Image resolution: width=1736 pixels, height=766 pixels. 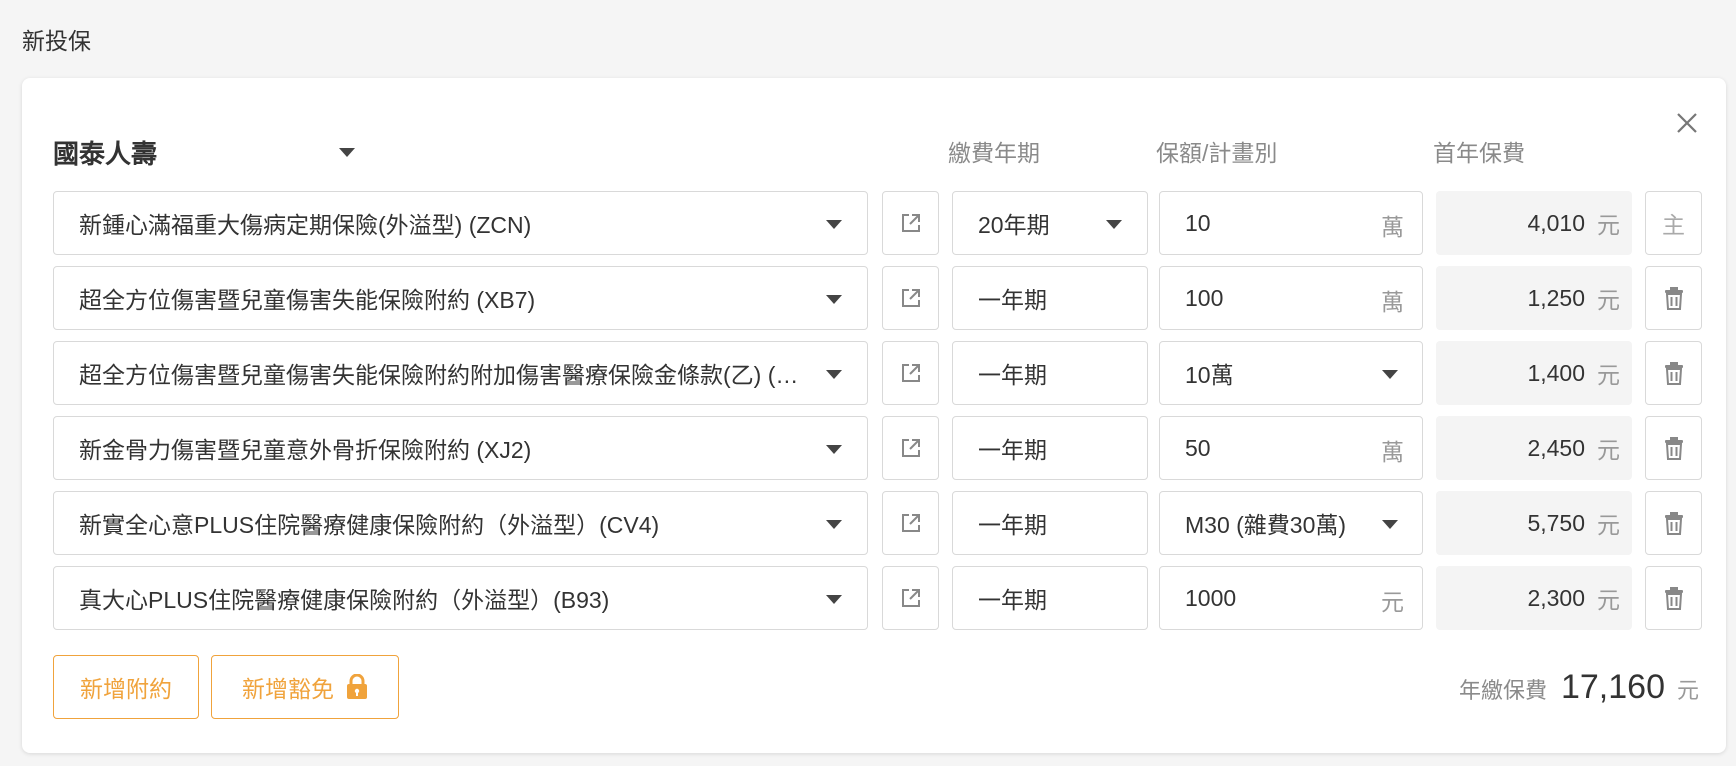 I want to click on coverage-row: 新金骨力傷害暨兒童意外骨折保險附約 (XJ2) 一年期 50 萬 2,450 元, so click(x=877, y=448).